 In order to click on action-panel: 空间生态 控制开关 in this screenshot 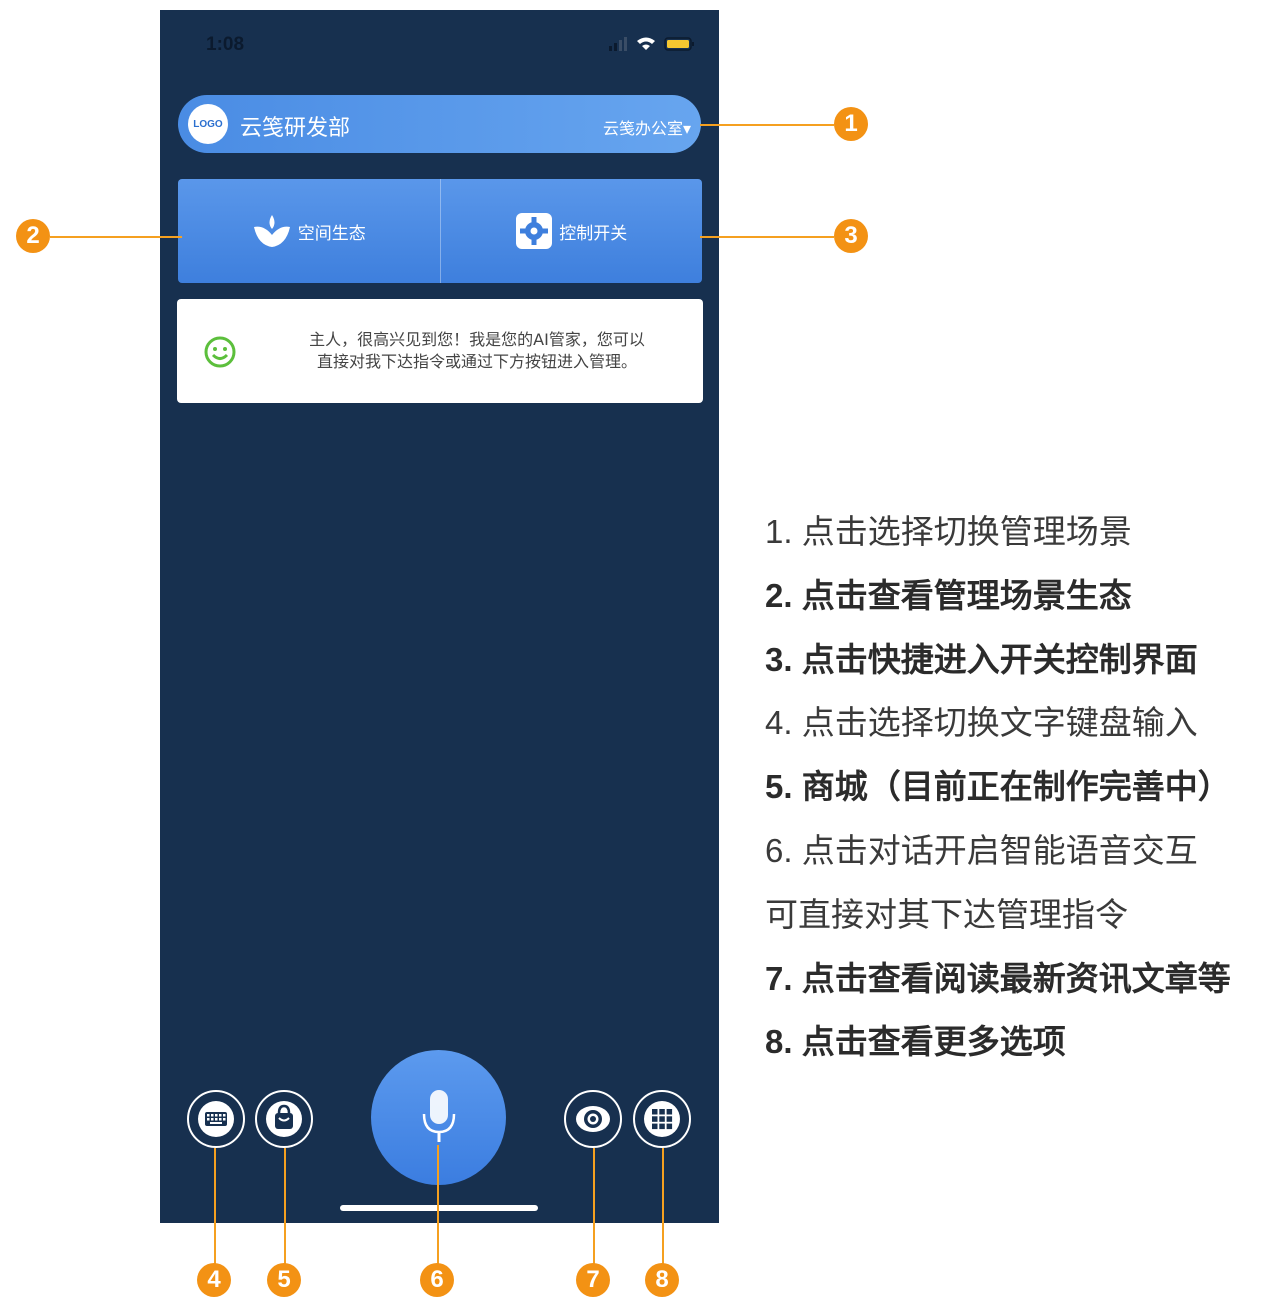, I will do `click(440, 231)`.